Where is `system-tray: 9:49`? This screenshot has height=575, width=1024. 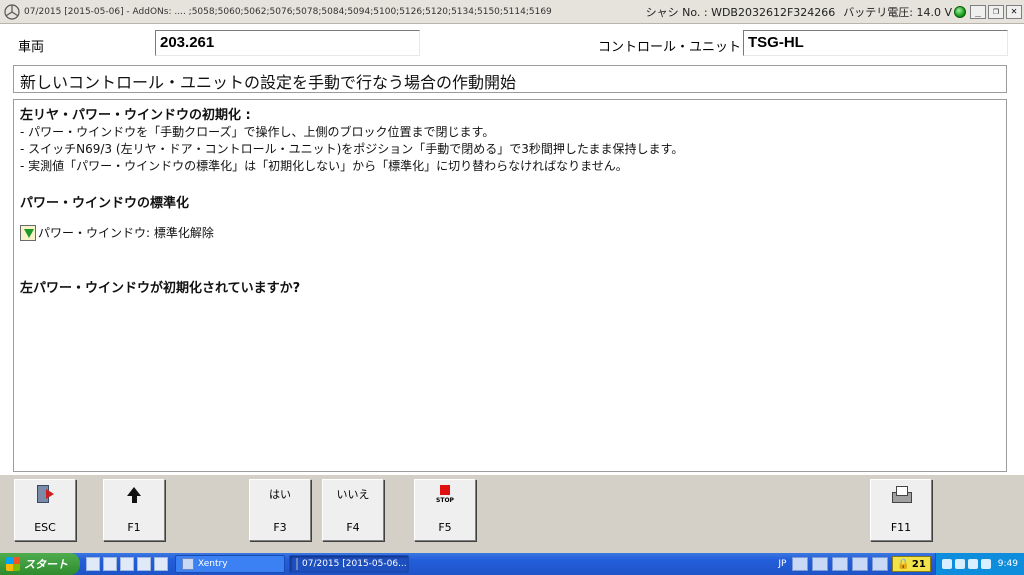 system-tray: 9:49 is located at coordinates (979, 564).